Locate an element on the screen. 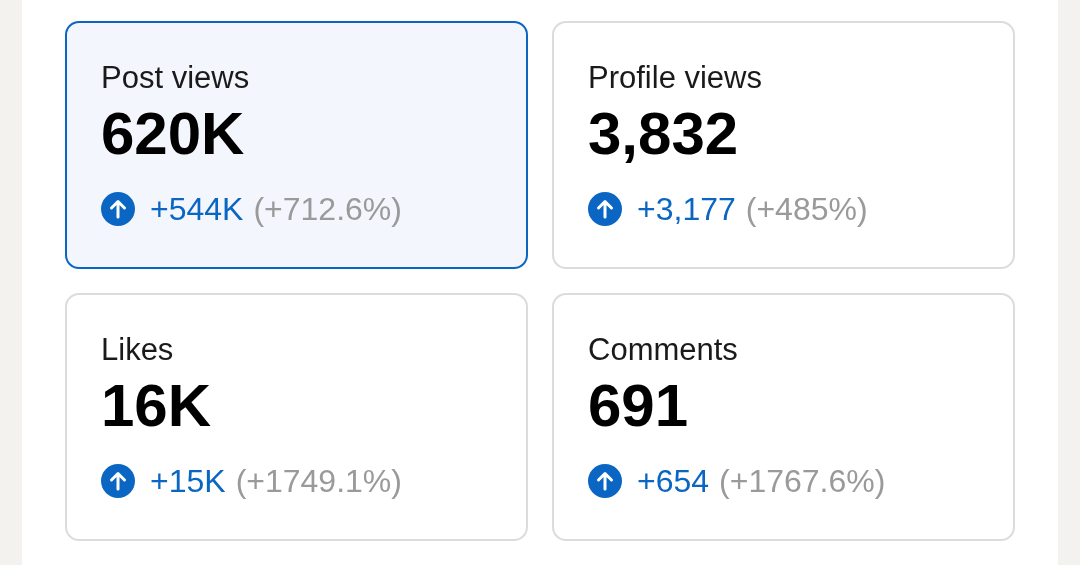  card-title: Likes is located at coordinates (138, 350).